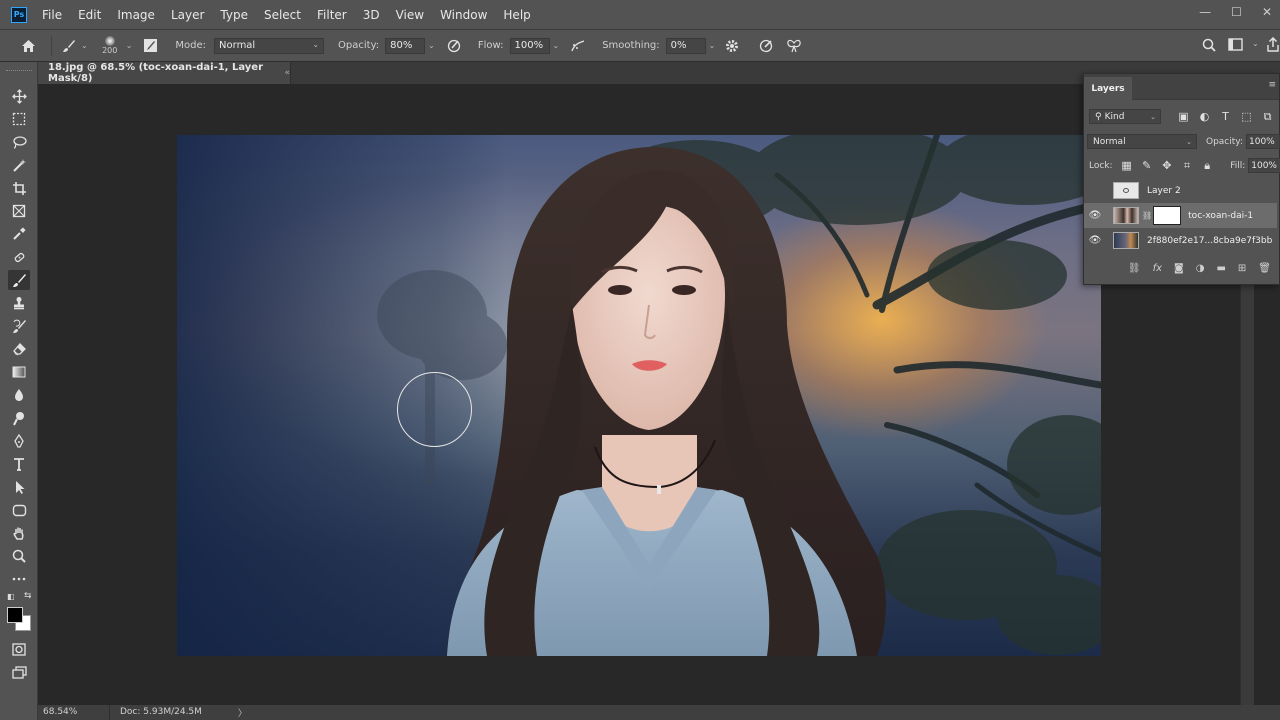 The width and height of the screenshot is (1280, 720). What do you see at coordinates (578, 46) in the screenshot?
I see `airbrush-icon` at bounding box center [578, 46].